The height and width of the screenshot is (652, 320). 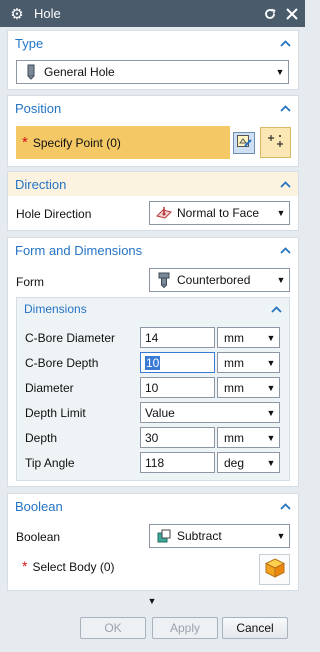 I want to click on depth-limit-value: Value, so click(x=160, y=412).